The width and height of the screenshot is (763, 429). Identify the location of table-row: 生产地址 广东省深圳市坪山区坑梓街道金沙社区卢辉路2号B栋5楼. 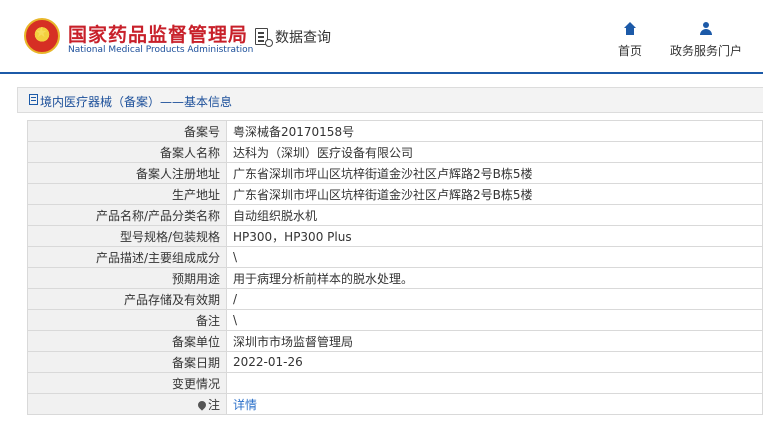
(395, 194).